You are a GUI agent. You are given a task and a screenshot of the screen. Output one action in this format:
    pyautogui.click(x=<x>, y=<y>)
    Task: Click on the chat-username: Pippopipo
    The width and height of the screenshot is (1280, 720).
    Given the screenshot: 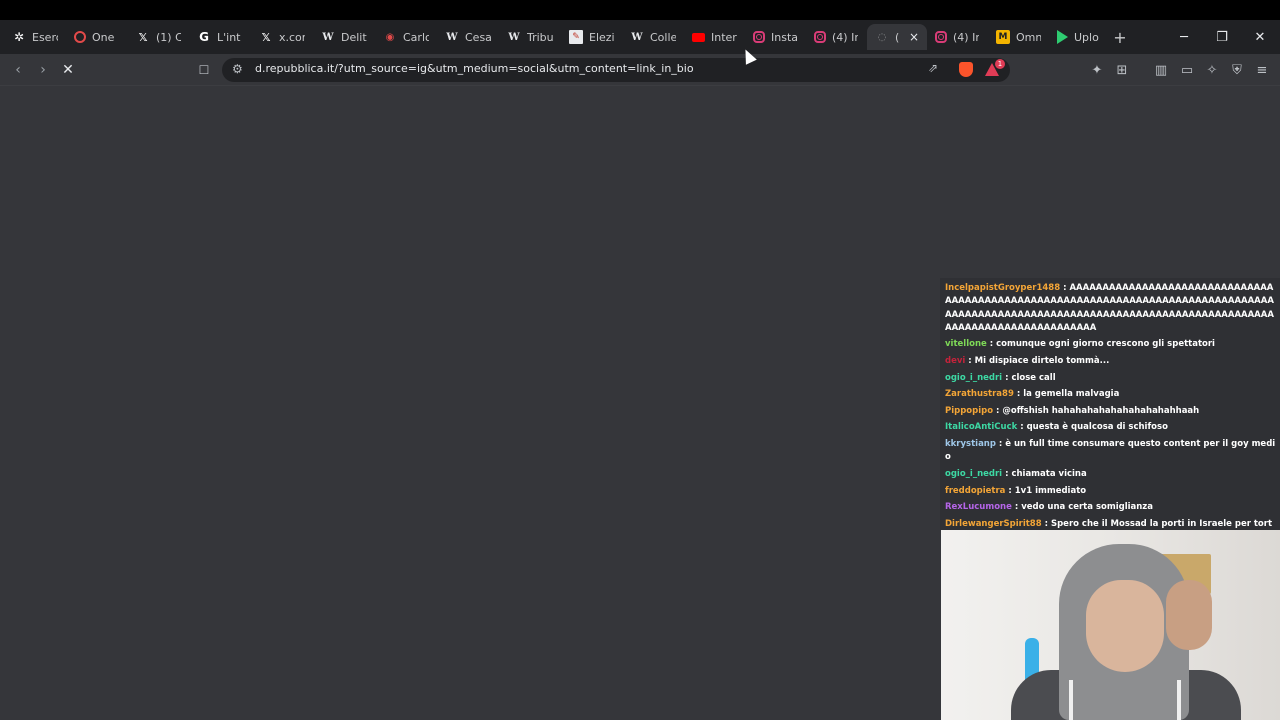 What is the action you would take?
    pyautogui.click(x=969, y=411)
    